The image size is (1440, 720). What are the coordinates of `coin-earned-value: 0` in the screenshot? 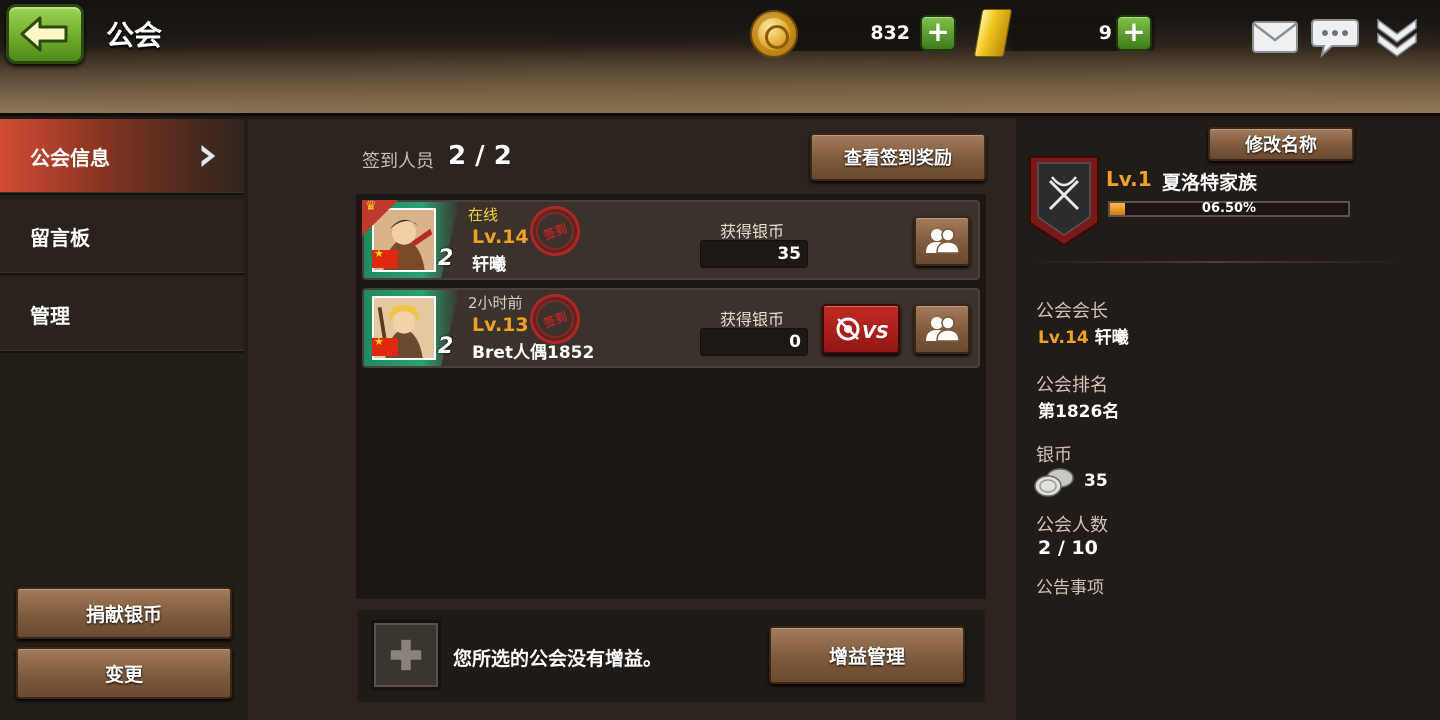 It's located at (754, 342).